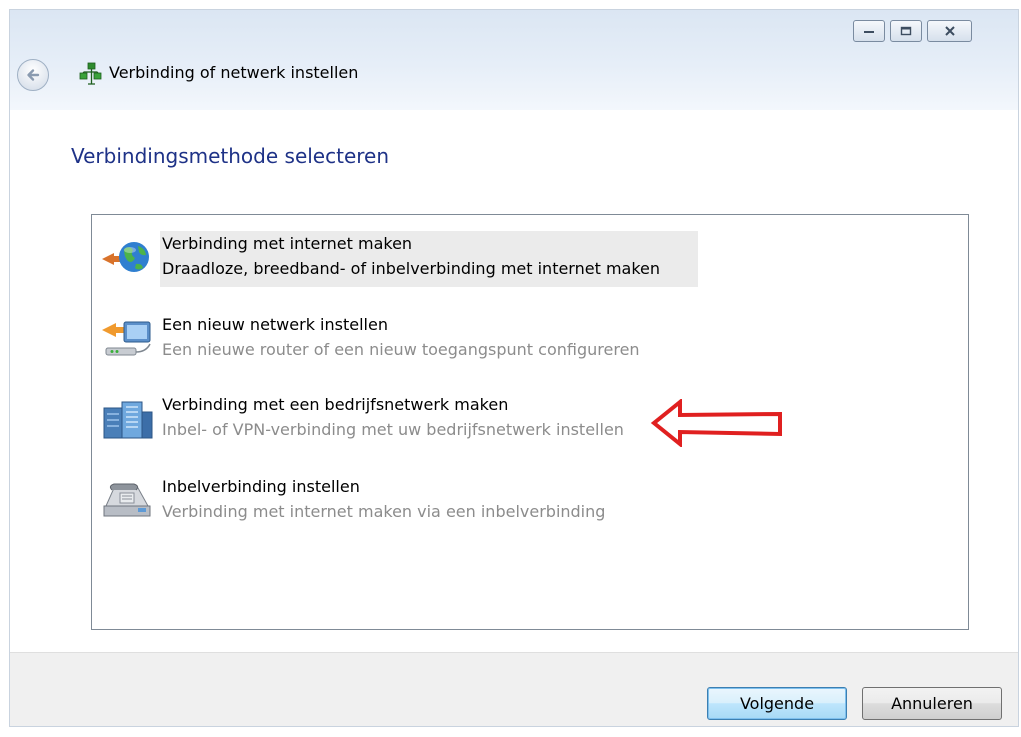 This screenshot has width=1021, height=737. What do you see at coordinates (932, 703) in the screenshot?
I see `cancel-button: Annuleren` at bounding box center [932, 703].